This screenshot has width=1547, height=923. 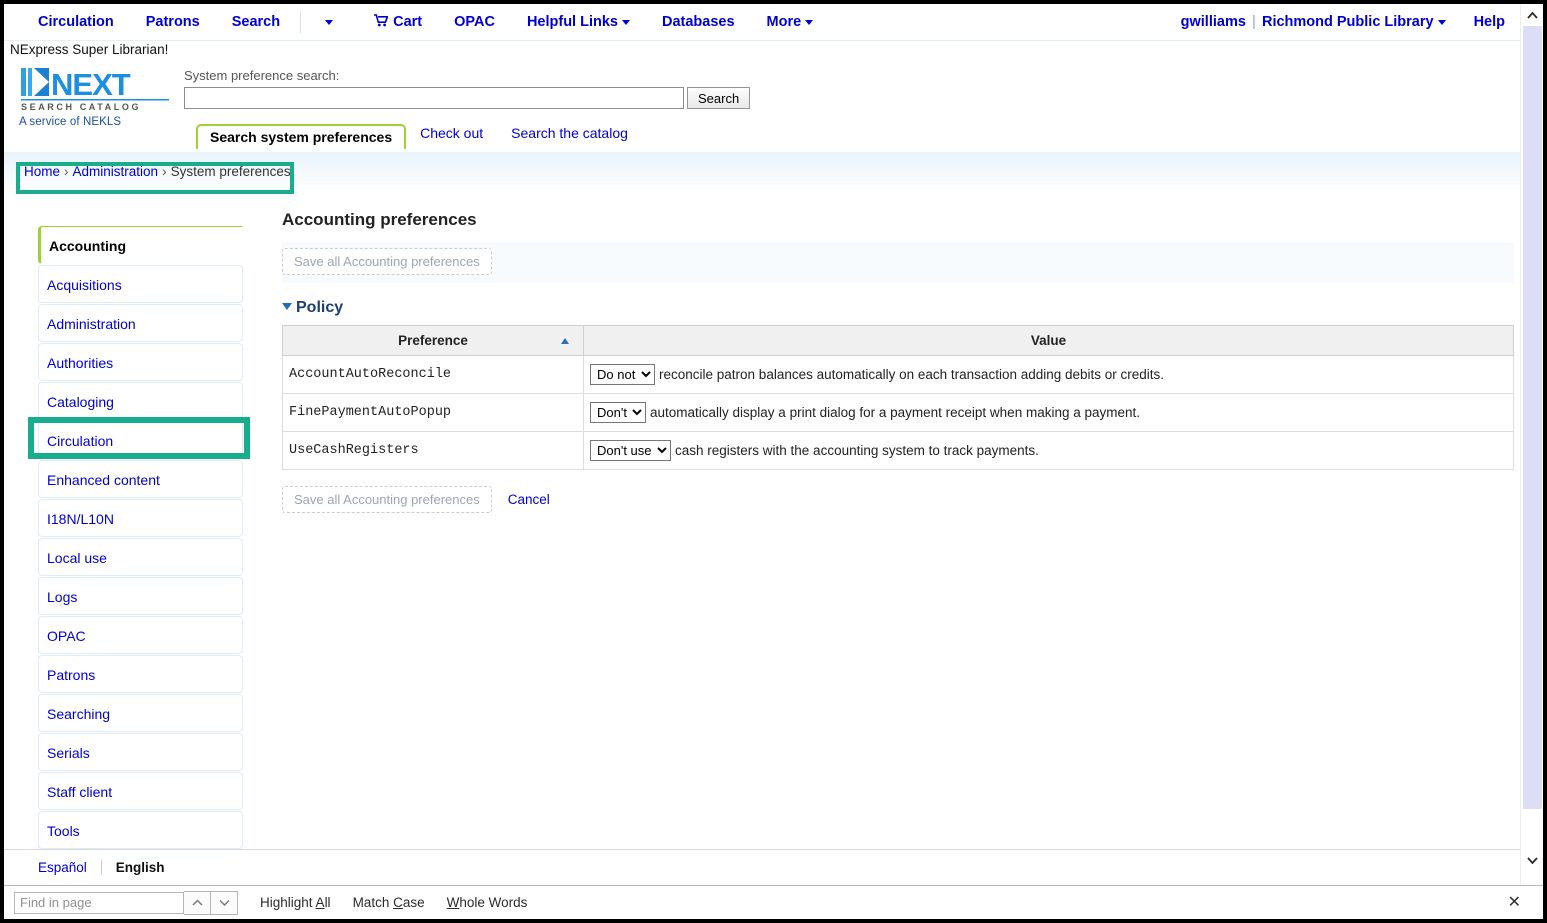 What do you see at coordinates (451, 134) in the screenshot?
I see `tab-check-out: Check out` at bounding box center [451, 134].